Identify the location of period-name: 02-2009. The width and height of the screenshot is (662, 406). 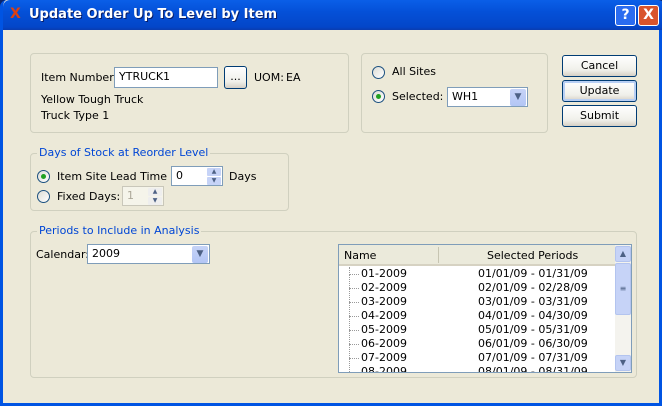
(384, 287).